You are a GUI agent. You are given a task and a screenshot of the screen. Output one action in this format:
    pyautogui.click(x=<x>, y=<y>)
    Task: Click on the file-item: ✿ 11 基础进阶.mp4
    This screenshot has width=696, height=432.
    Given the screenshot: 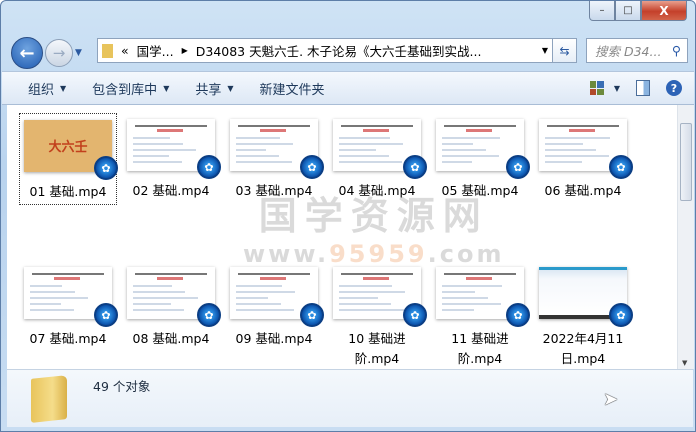 What is the action you would take?
    pyautogui.click(x=480, y=315)
    